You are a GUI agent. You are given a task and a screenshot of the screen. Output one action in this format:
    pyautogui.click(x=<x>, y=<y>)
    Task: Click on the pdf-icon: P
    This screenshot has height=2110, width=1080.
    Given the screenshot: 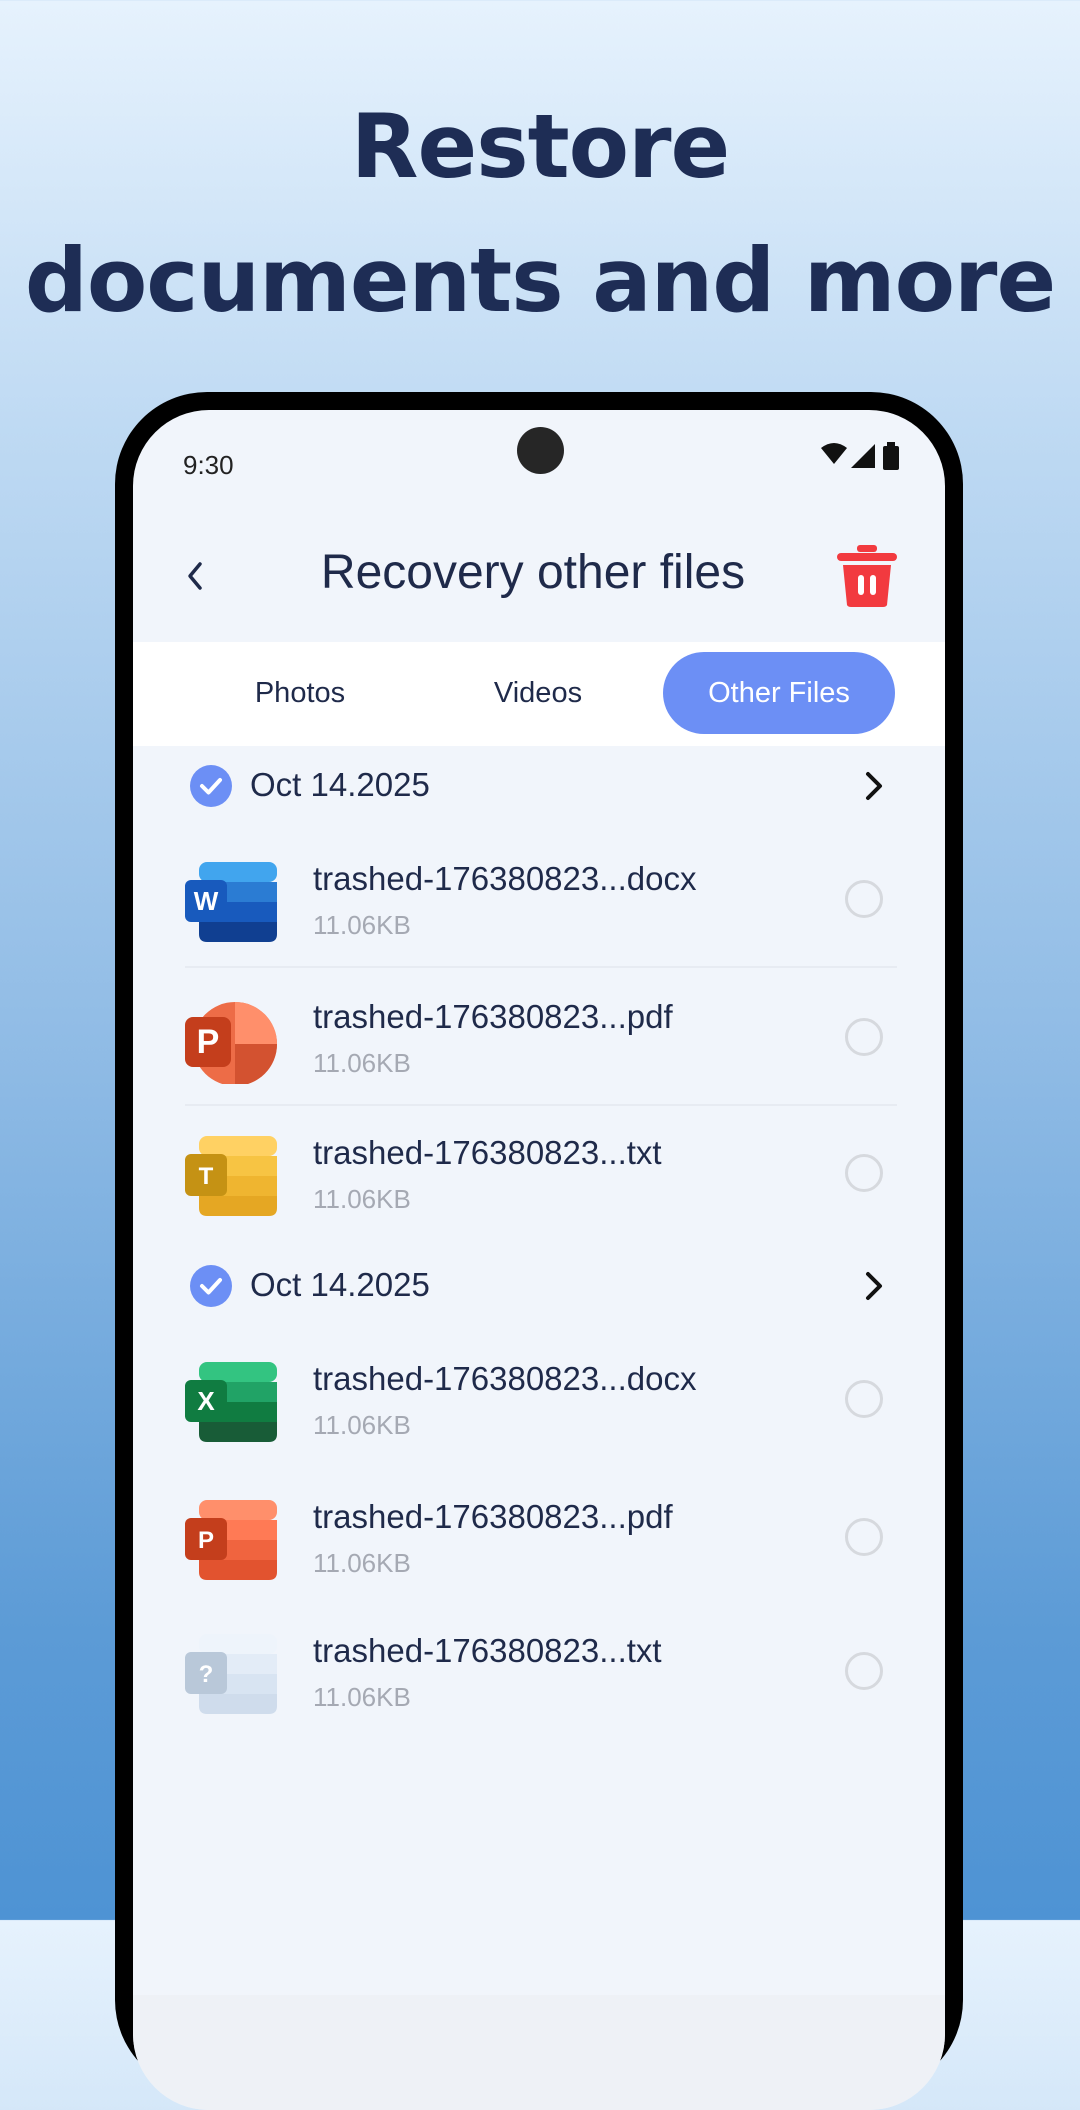 What is the action you would take?
    pyautogui.click(x=231, y=1540)
    